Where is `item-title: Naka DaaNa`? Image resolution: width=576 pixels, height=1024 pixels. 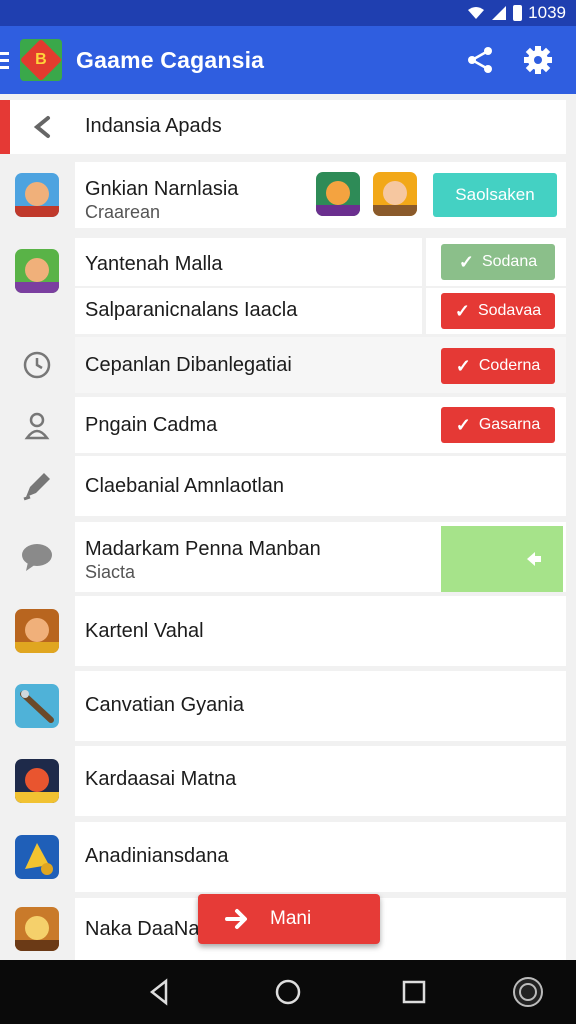
item-title: Naka DaaNa is located at coordinates (142, 929).